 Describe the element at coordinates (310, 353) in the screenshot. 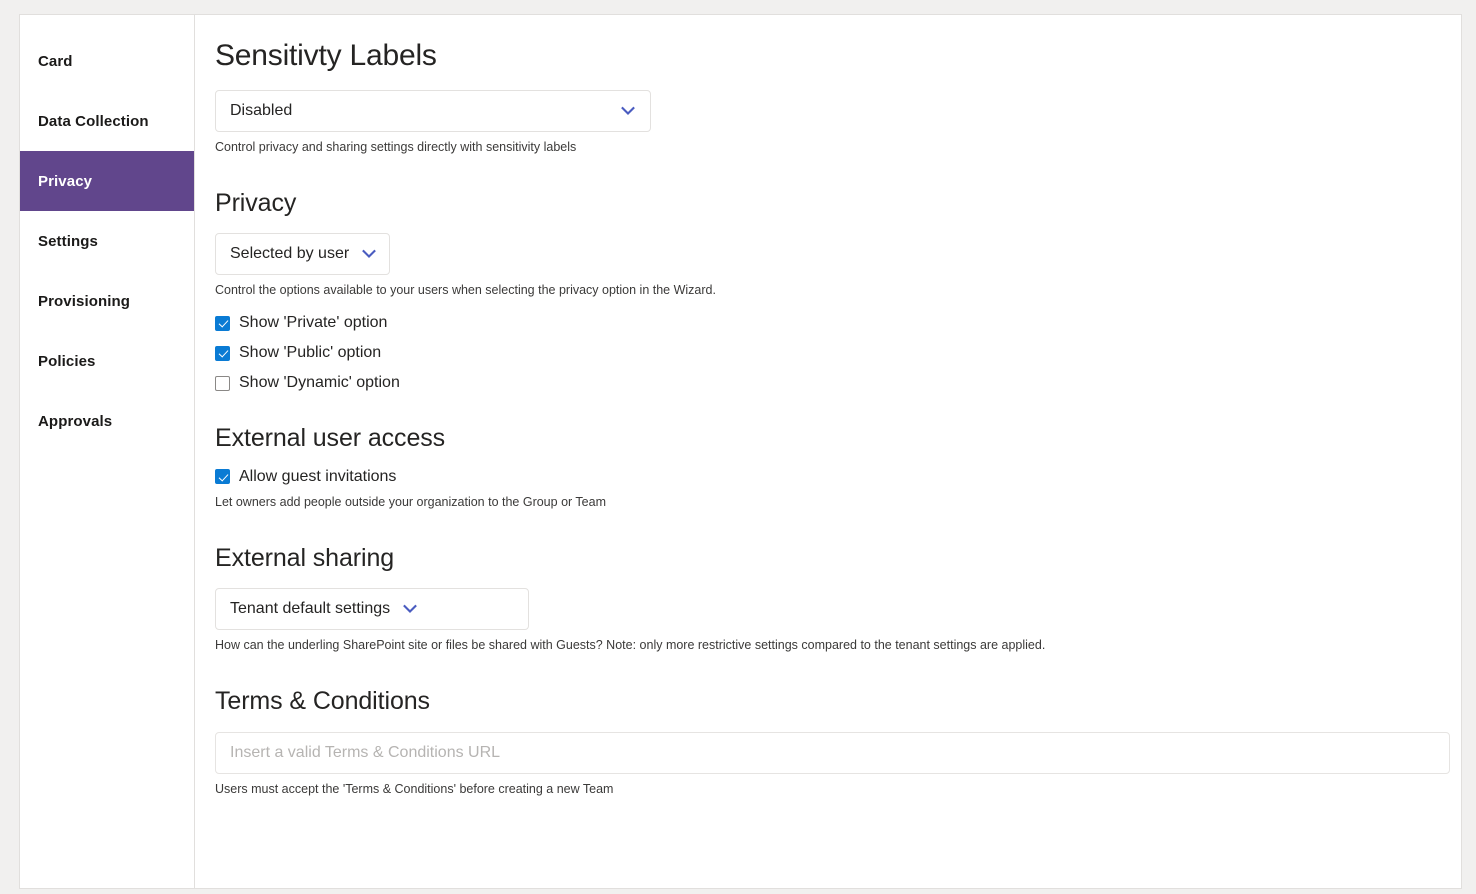

I see `show-public-option-label: Show 'Public' option` at that location.